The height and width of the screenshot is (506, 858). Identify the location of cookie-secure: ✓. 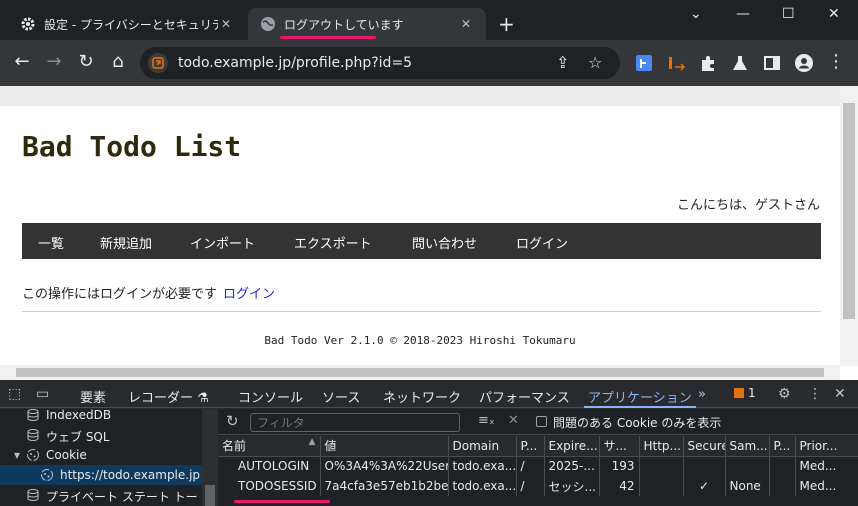
(704, 486).